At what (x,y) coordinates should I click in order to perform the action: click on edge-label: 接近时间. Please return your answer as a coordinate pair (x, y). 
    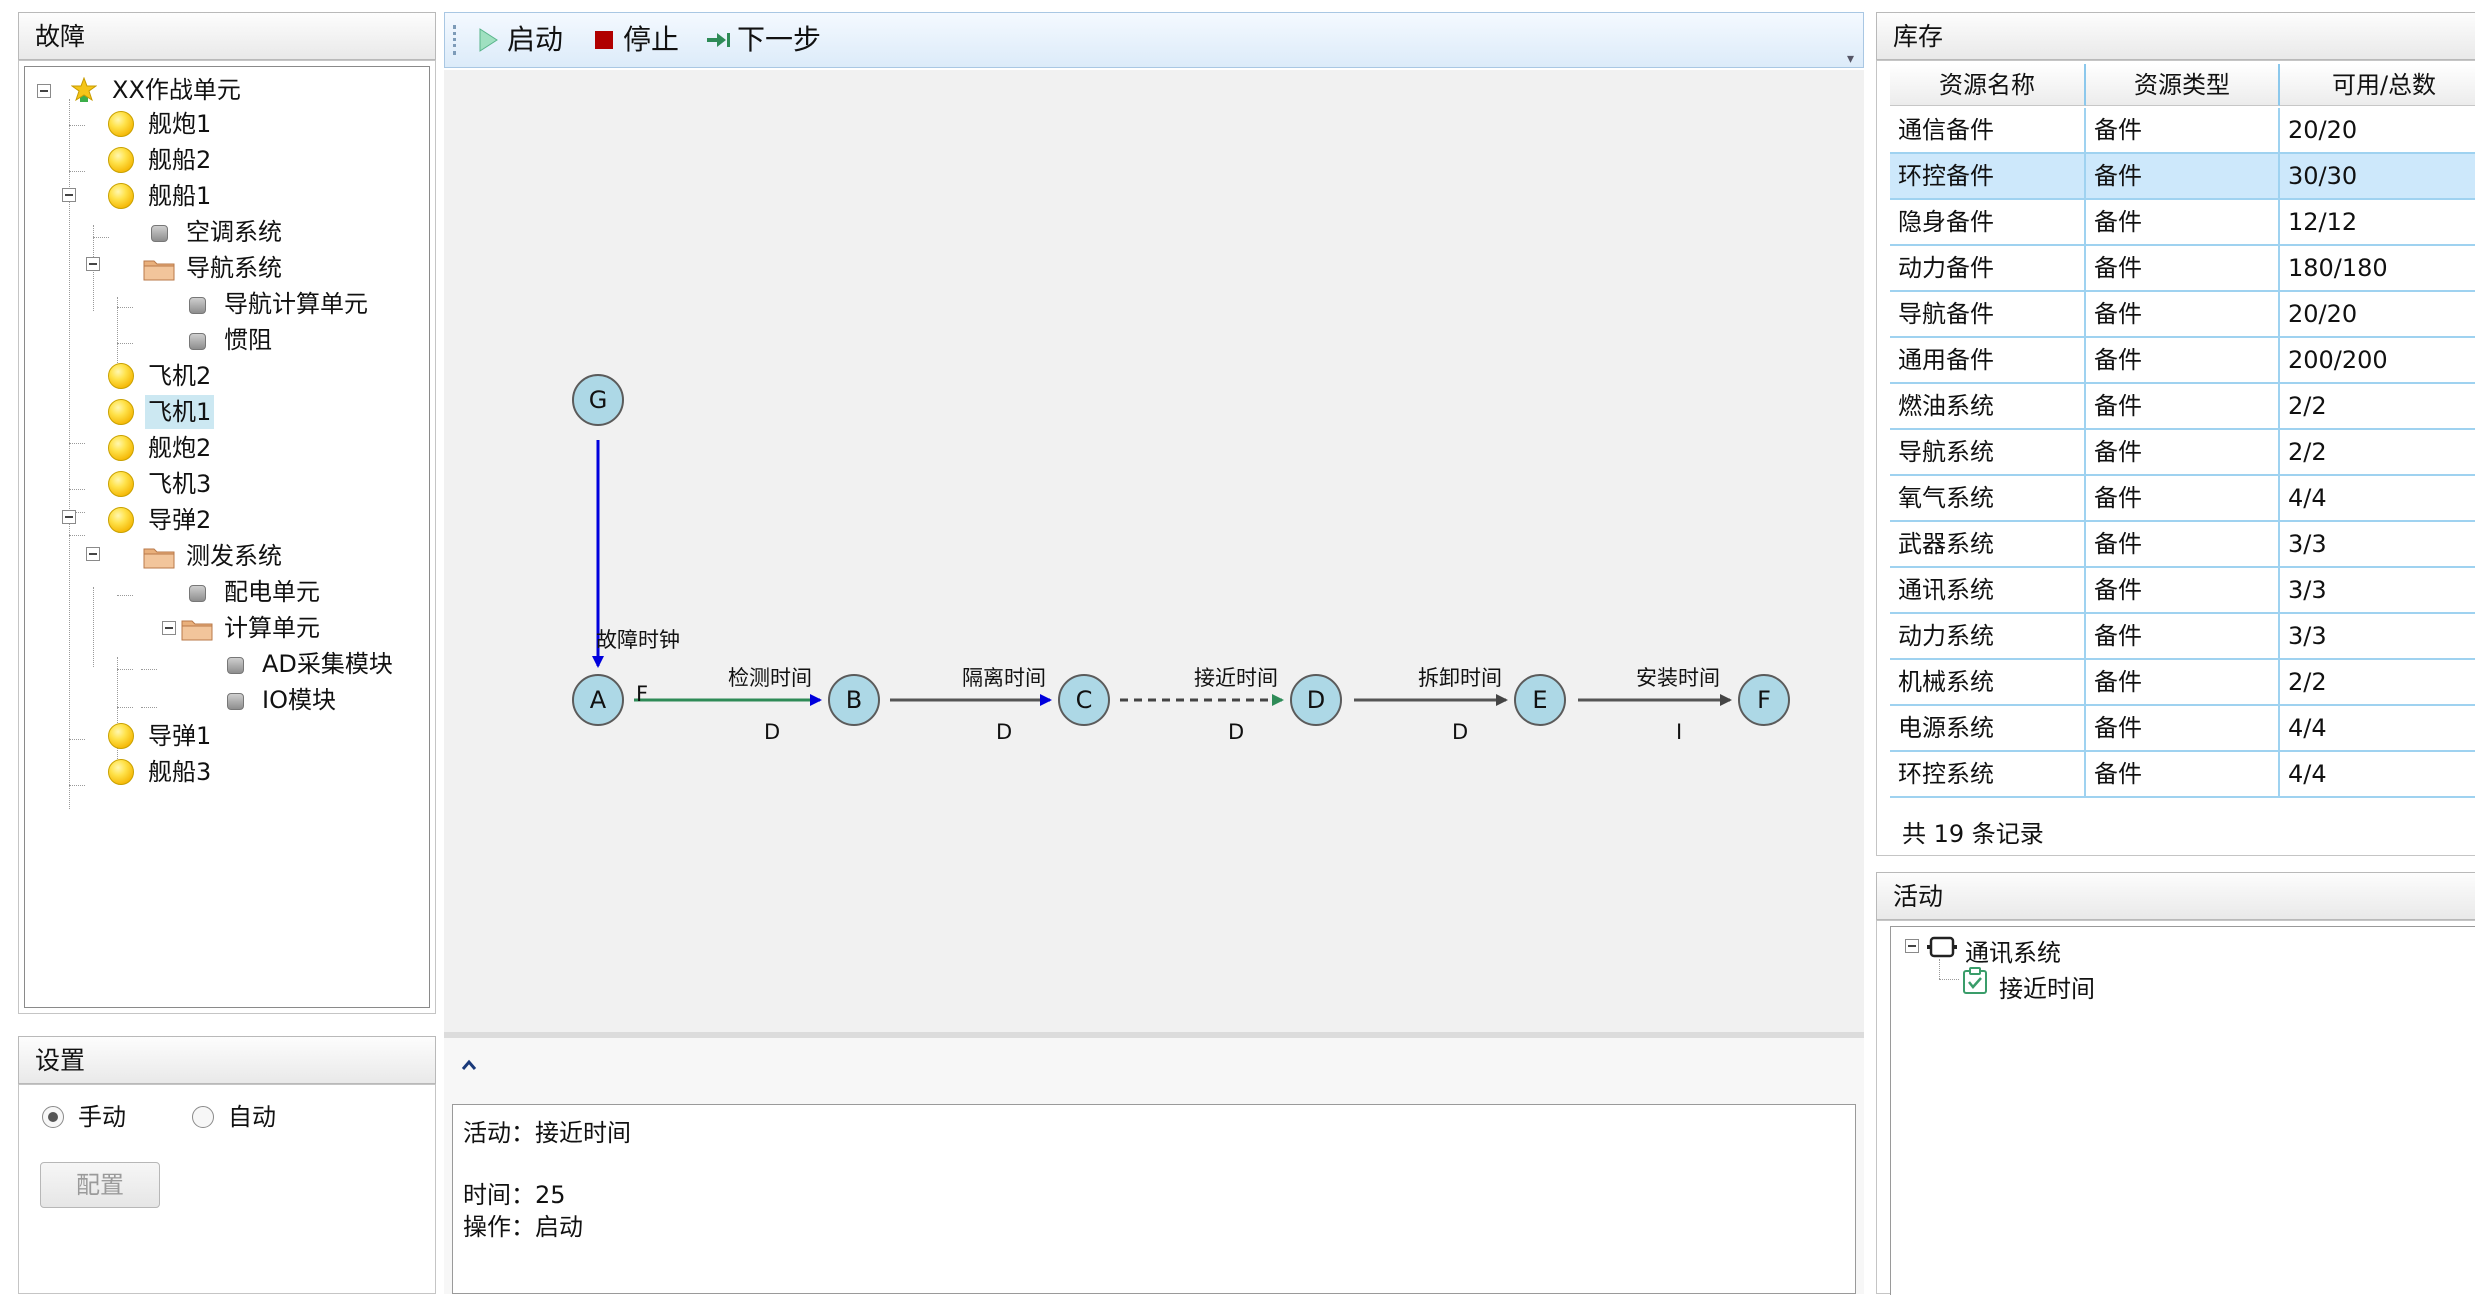
    Looking at the image, I should click on (1236, 678).